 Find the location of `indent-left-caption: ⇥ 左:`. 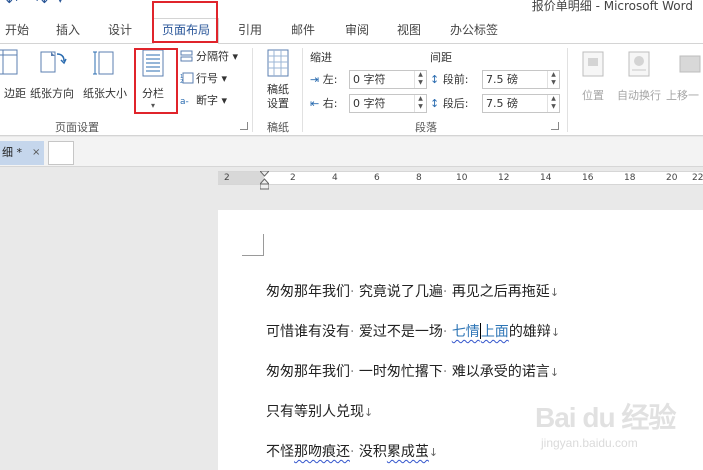

indent-left-caption: ⇥ 左: is located at coordinates (323, 79).